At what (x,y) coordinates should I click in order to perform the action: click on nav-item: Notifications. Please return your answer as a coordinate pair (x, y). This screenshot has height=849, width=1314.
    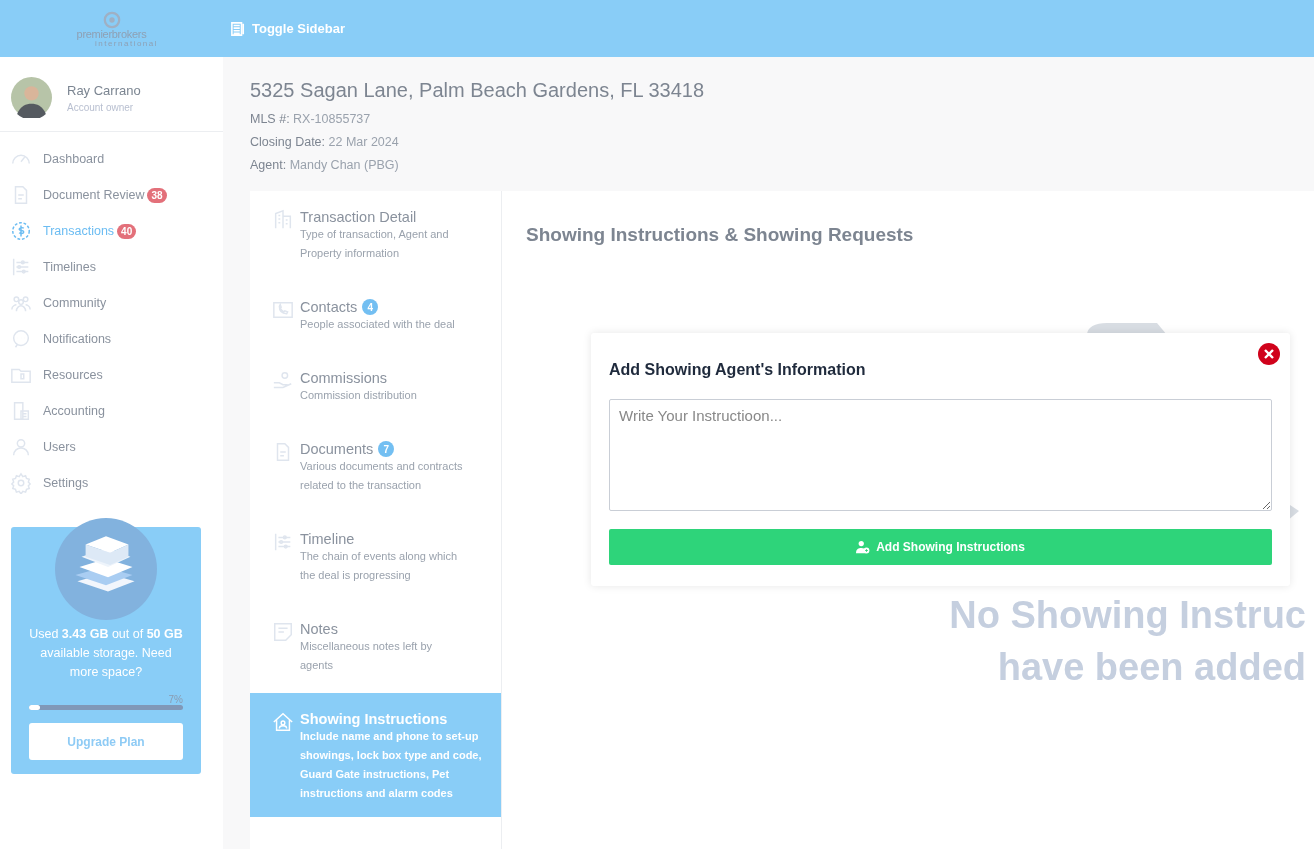
    Looking at the image, I should click on (111, 339).